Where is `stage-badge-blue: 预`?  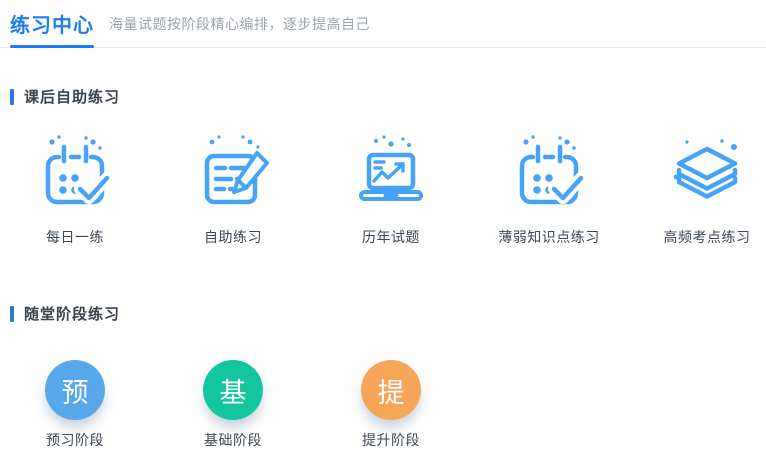
stage-badge-blue: 预 is located at coordinates (75, 390).